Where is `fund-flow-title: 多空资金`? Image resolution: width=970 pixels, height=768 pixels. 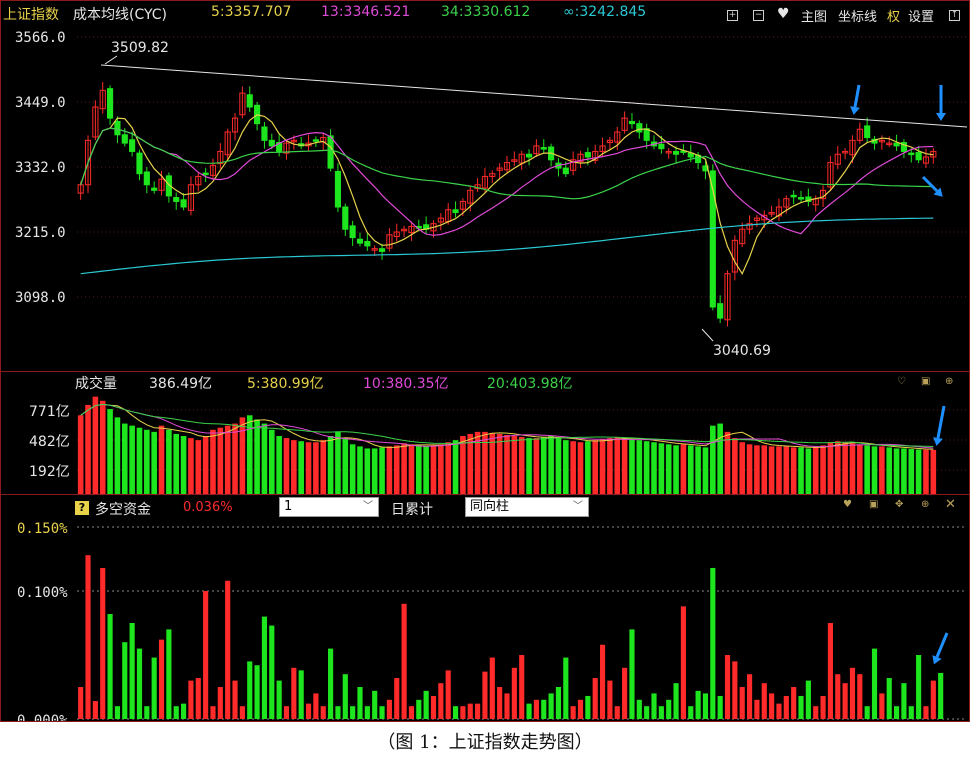
fund-flow-title: 多空资金 is located at coordinates (123, 510).